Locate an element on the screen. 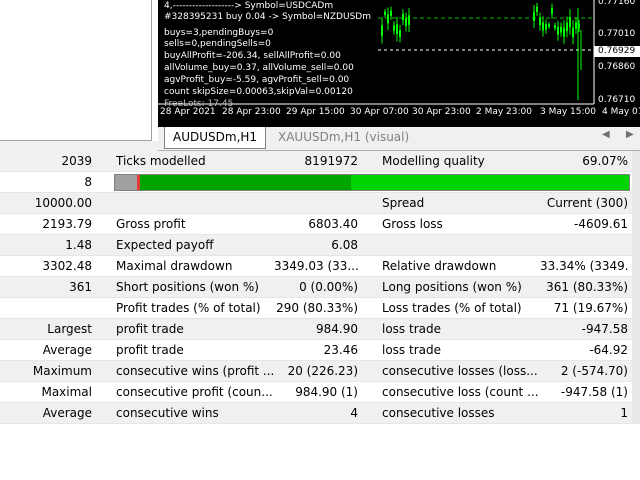 This screenshot has height=480, width=640. tab-xauusdm-visual: XAUUSDm,H1 (visual) is located at coordinates (343, 138).